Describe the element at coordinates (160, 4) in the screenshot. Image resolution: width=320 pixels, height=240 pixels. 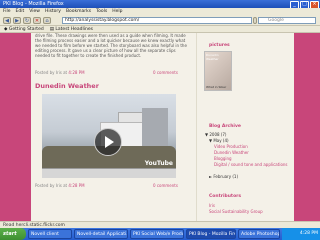
I see `window-titlebar: PKI Blog - Mozilla Firefox _ □ ×` at that location.